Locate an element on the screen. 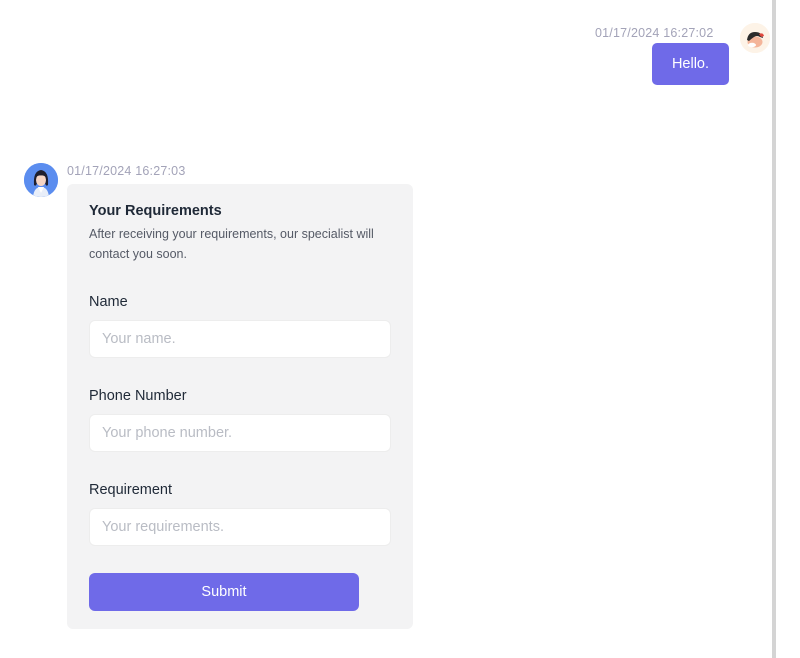  requirement-field-label: Requirement is located at coordinates (131, 490).